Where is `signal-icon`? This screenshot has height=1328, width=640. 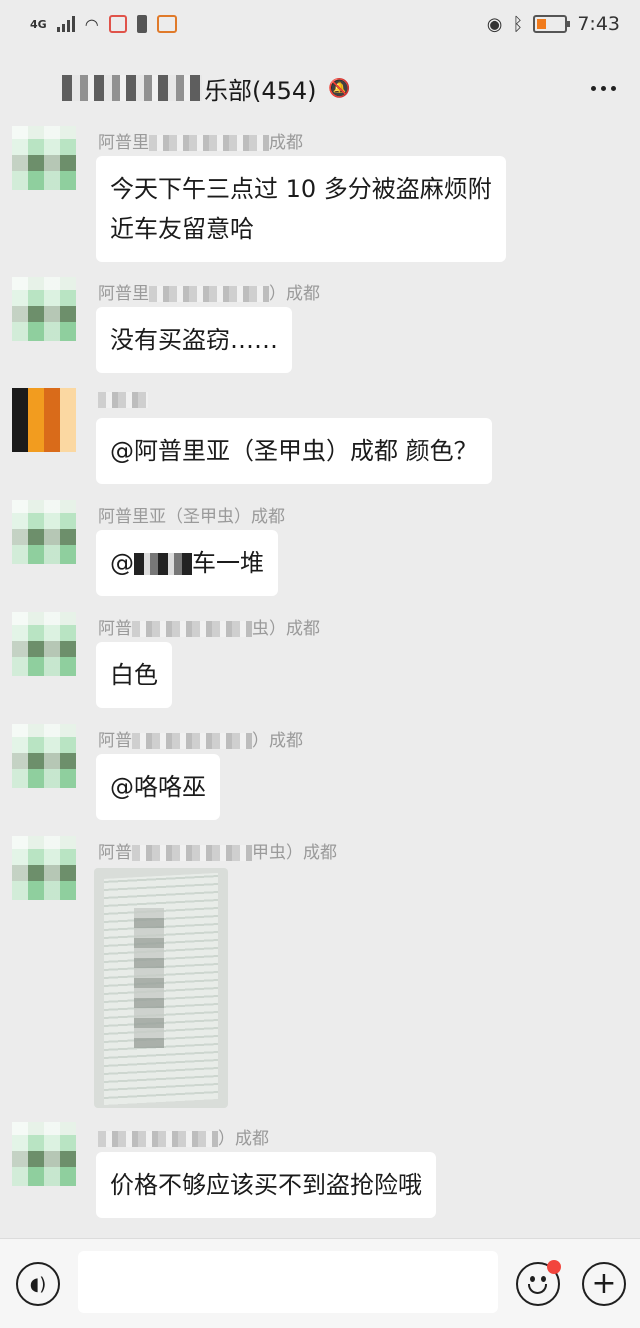
signal-icon is located at coordinates (65, 24).